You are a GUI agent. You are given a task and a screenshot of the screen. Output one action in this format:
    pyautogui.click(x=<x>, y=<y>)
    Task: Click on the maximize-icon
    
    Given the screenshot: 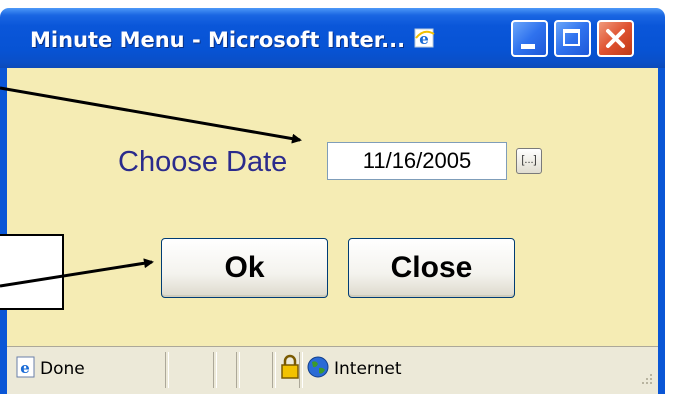 What is the action you would take?
    pyautogui.click(x=571, y=37)
    